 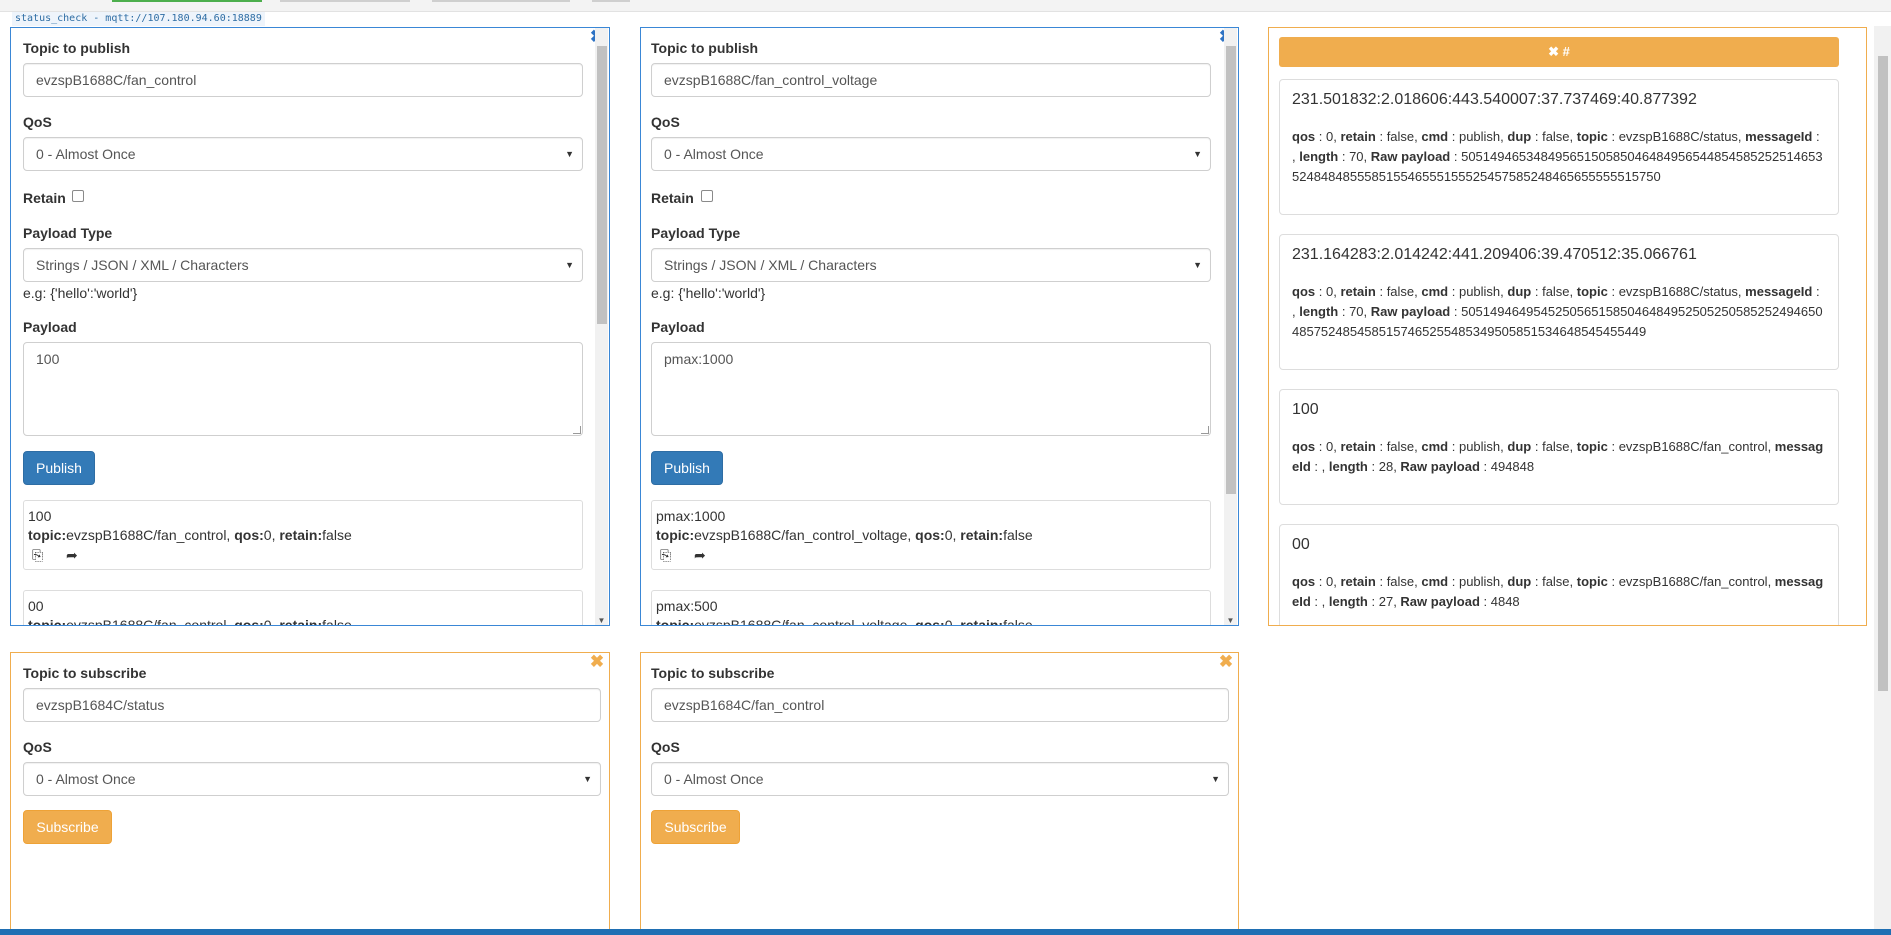 I want to click on subscribe-topic-input: evzspB1684C/status, so click(x=312, y=705).